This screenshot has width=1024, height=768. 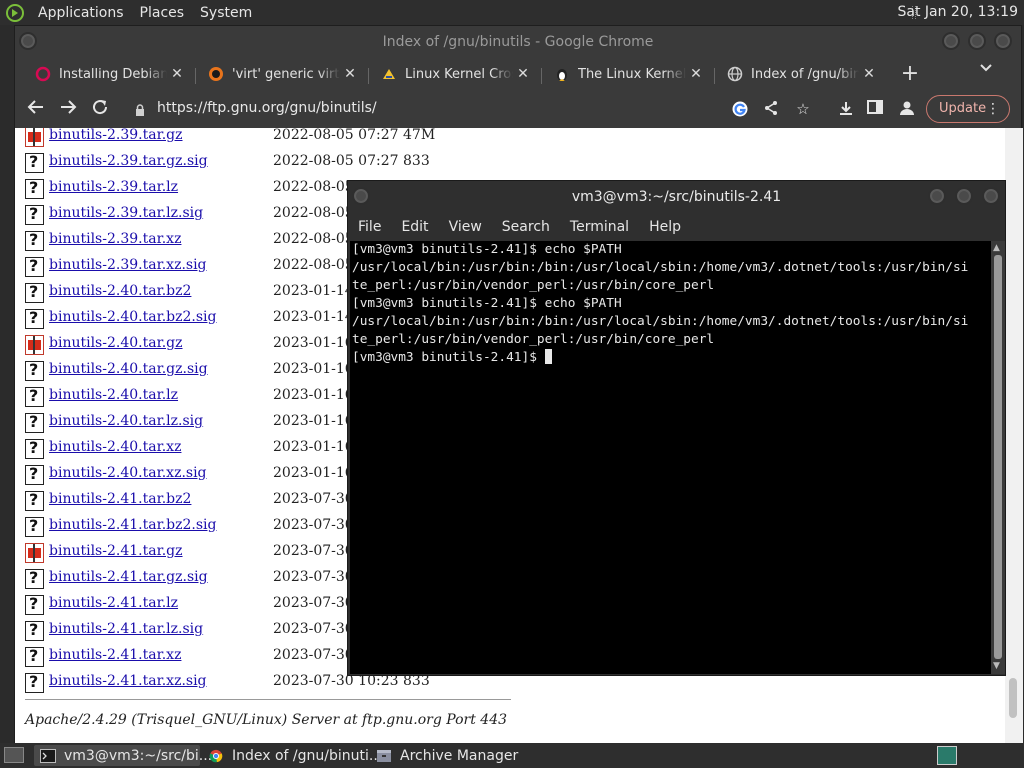 What do you see at coordinates (128, 681) in the screenshot?
I see `file-link: binutils-2.41.tar.xz.sig` at bounding box center [128, 681].